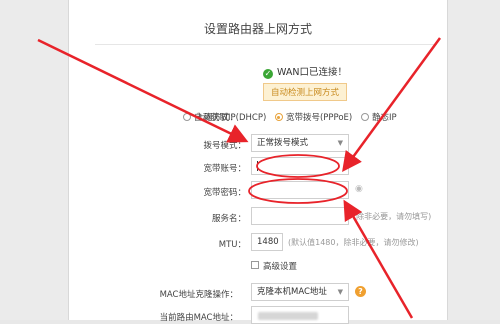 This screenshot has height=324, width=500. Describe the element at coordinates (392, 105) in the screenshot. I see `annotation-arrow-account` at that location.